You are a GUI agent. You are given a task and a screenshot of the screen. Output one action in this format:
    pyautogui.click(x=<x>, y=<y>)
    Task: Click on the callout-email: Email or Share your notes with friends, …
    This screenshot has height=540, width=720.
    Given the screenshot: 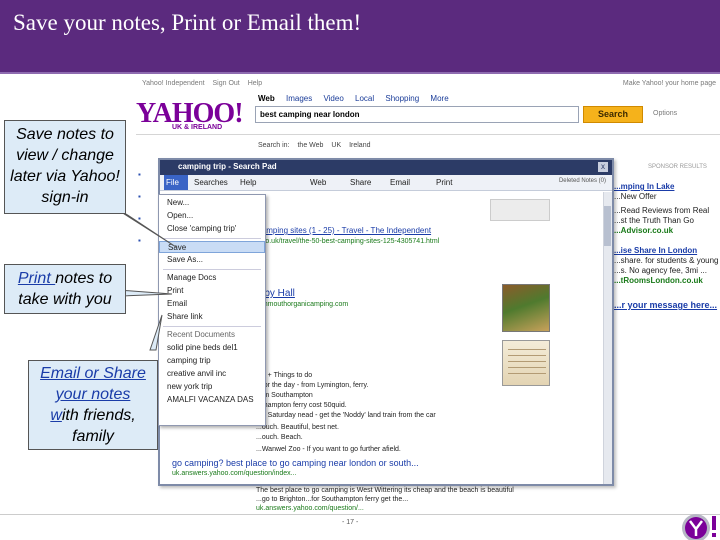 What is the action you would take?
    pyautogui.click(x=93, y=405)
    